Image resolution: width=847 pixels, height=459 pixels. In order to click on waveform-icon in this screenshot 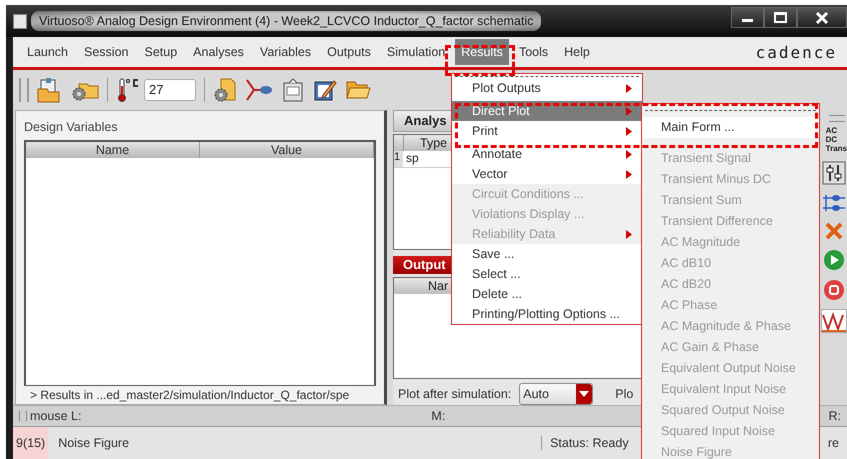, I will do `click(833, 321)`.